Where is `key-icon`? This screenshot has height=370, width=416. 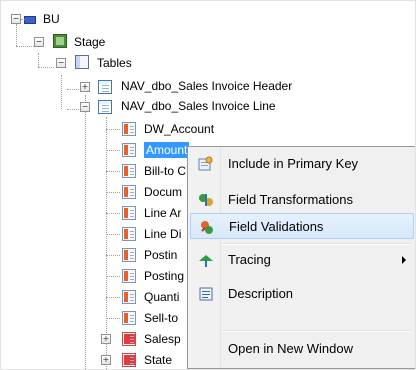
key-icon is located at coordinates (206, 164).